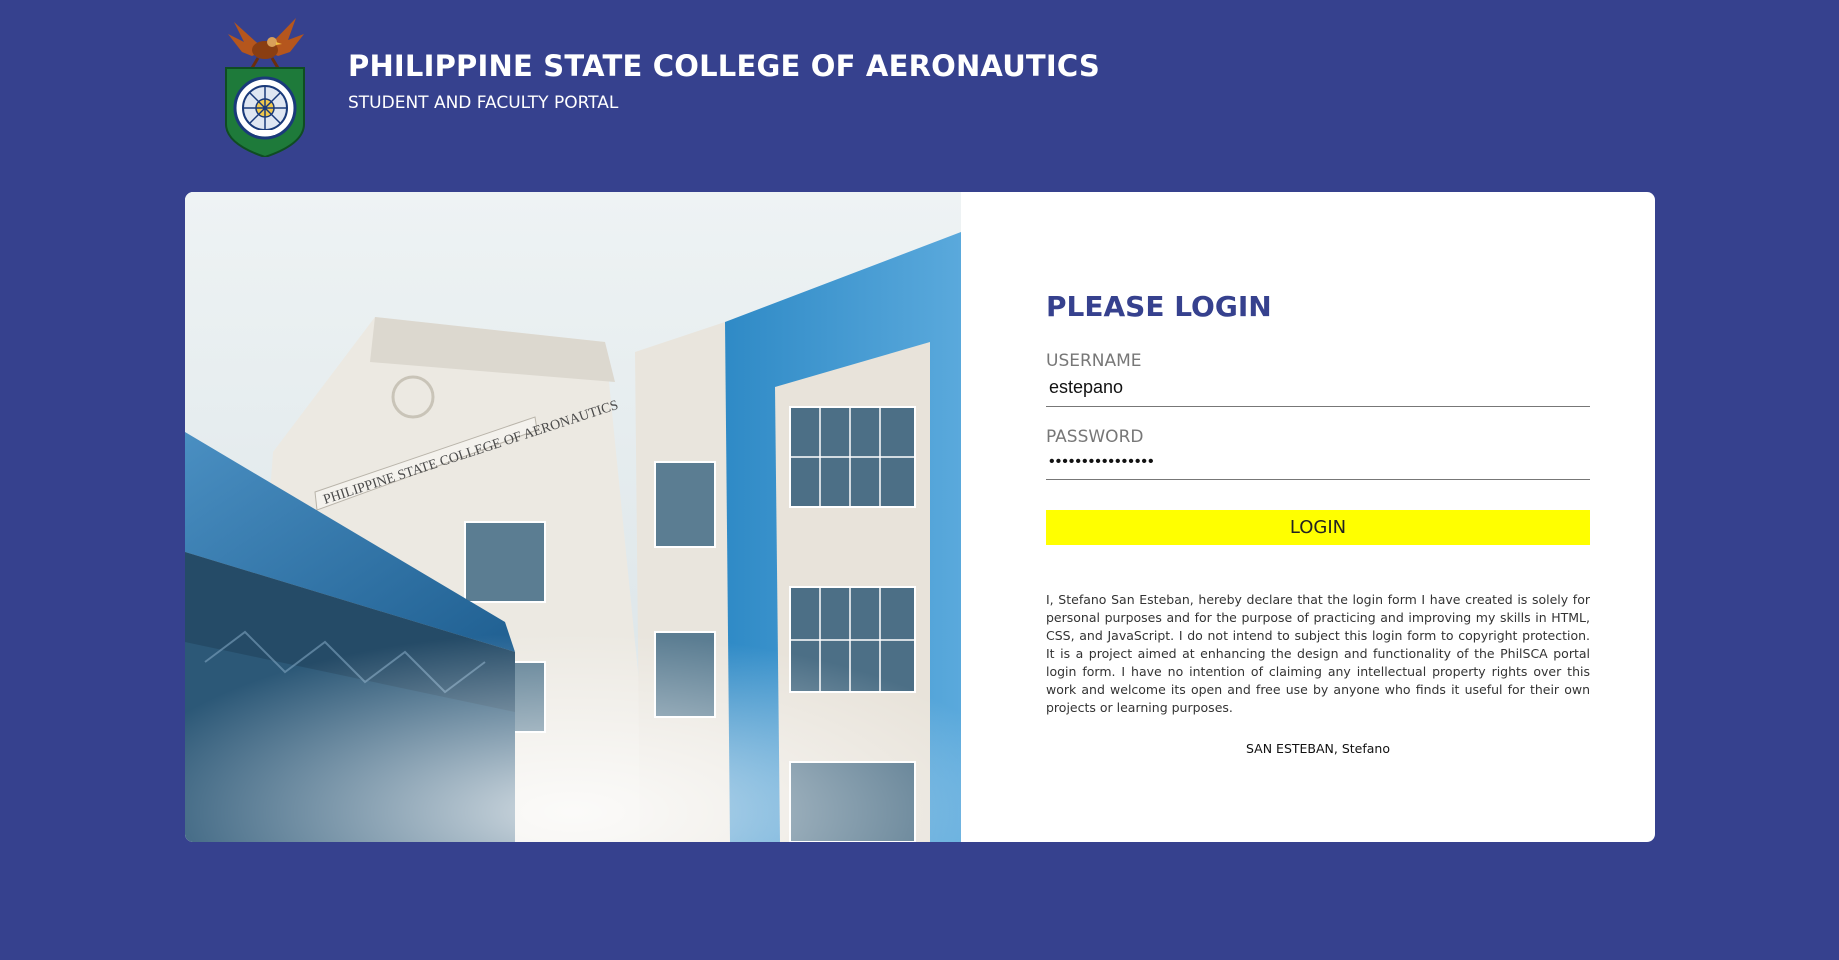 The height and width of the screenshot is (960, 1839). What do you see at coordinates (483, 102) in the screenshot?
I see `page-subtitle: STUDENT AND FACULTY PORTAL` at bounding box center [483, 102].